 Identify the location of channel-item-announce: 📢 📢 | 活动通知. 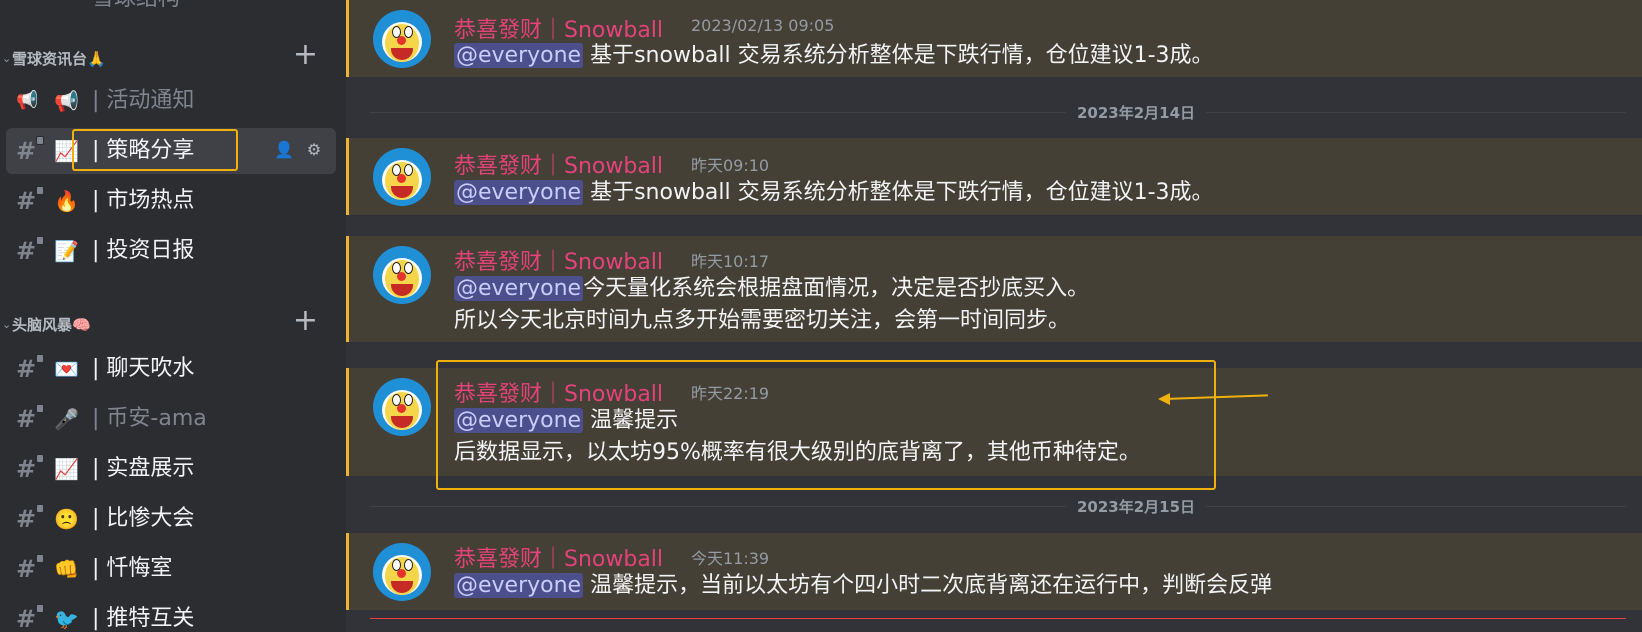
(171, 101).